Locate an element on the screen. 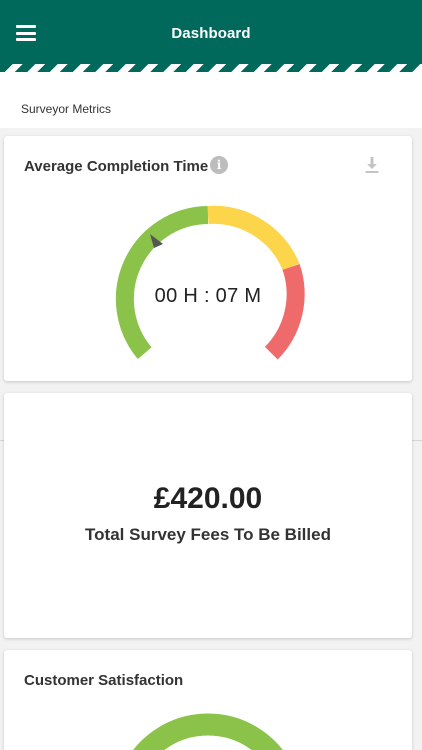 This screenshot has width=422, height=750. section-label: Surveyor Metrics is located at coordinates (66, 109).